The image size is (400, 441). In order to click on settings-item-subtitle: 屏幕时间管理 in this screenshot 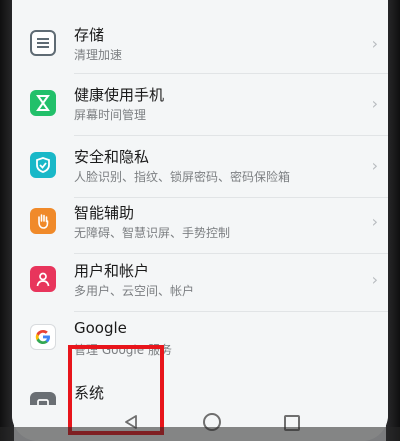, I will do `click(110, 115)`.